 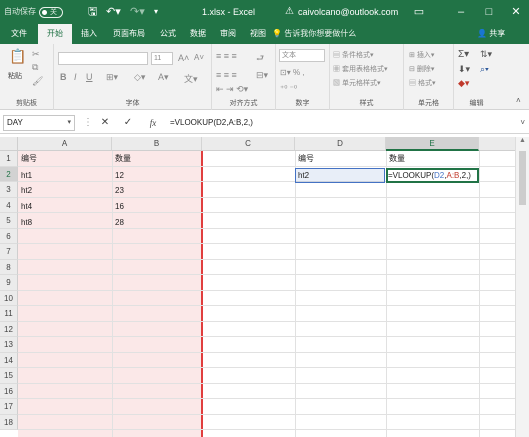 I want to click on row-header: 9, so click(x=9, y=283).